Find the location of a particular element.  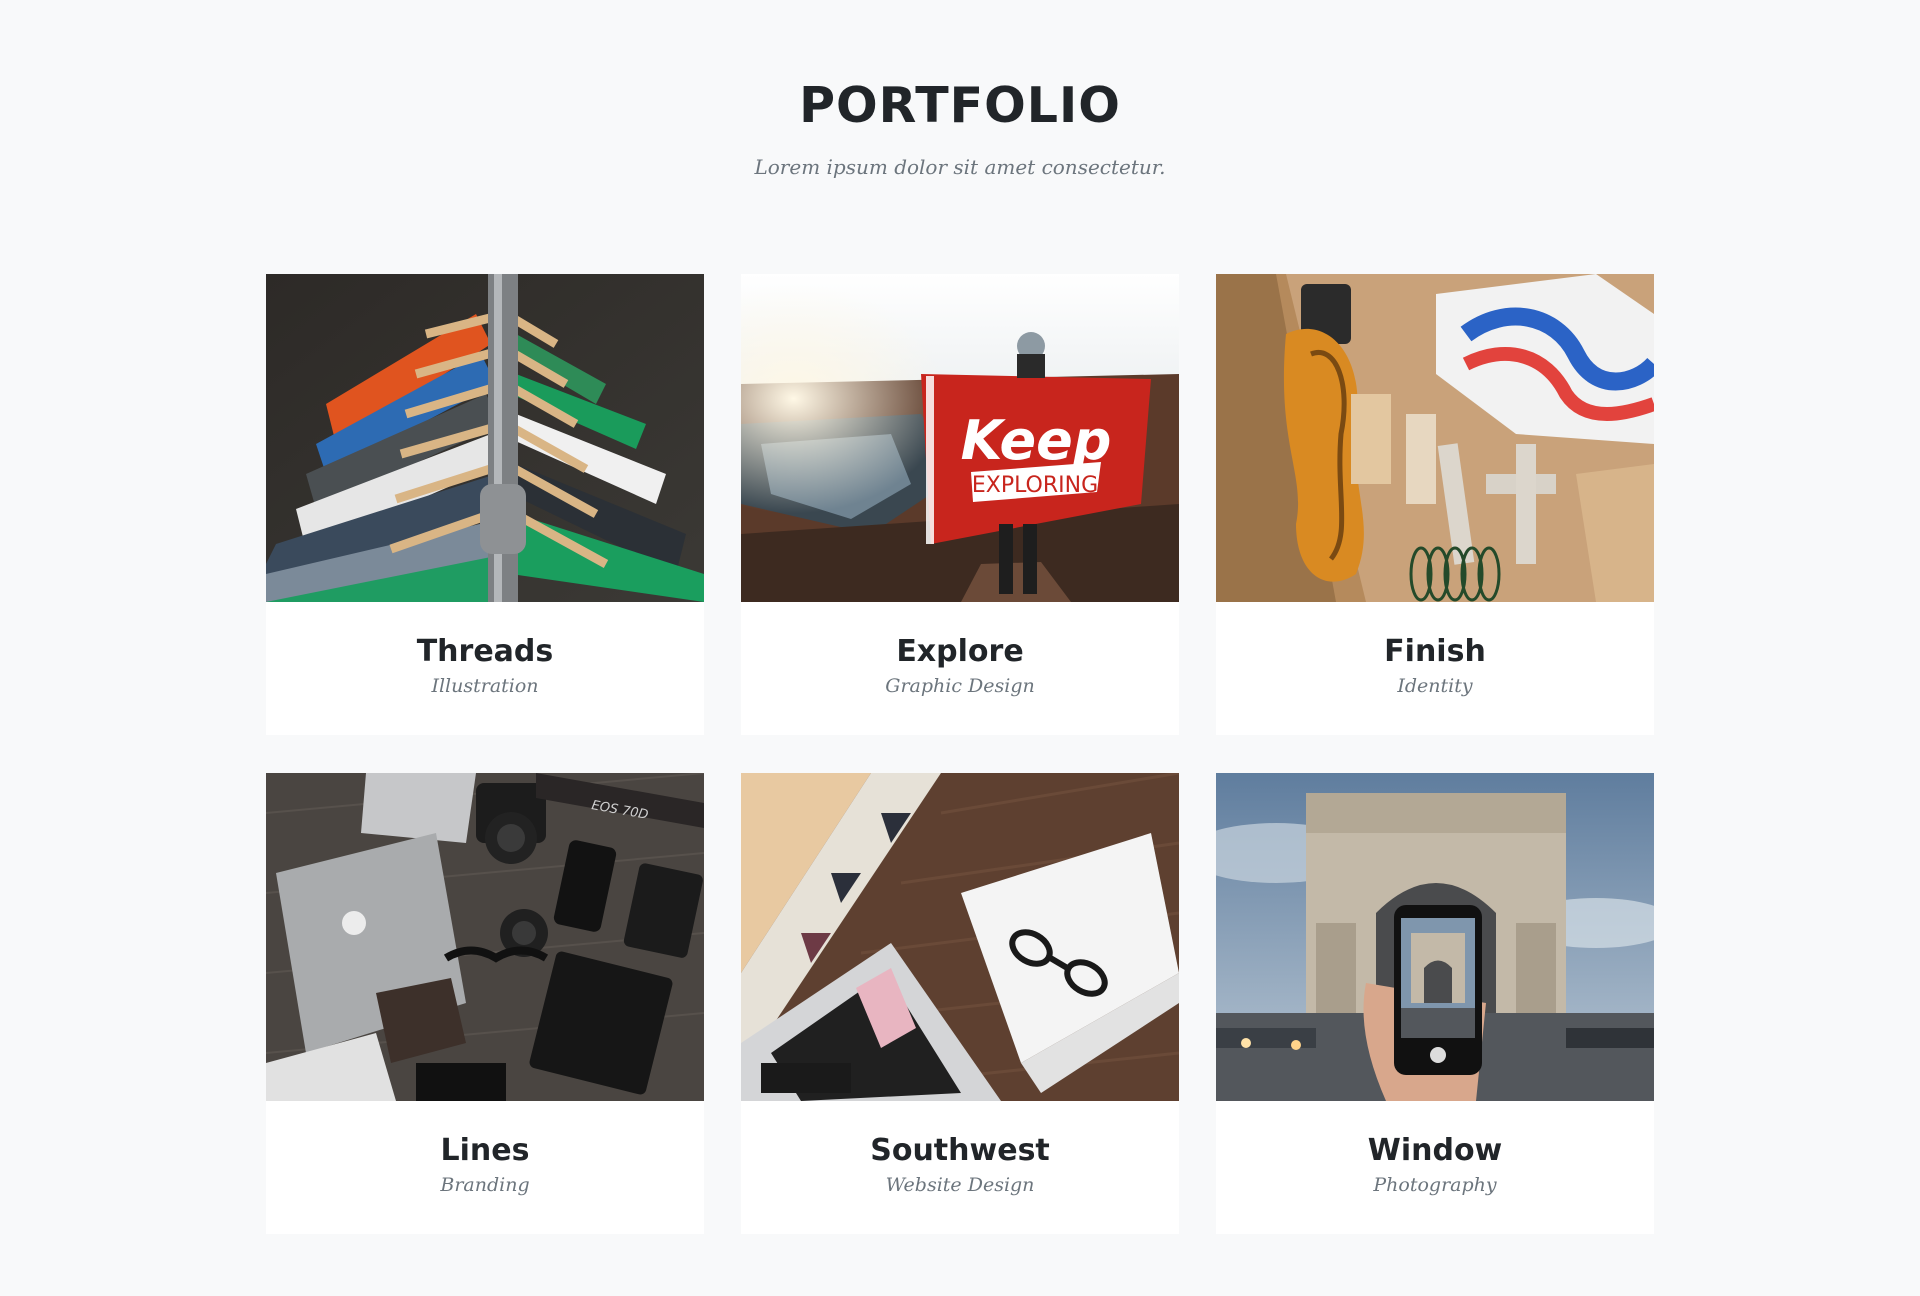

page-subtitle: Lorem ipsum dolor sit amet consectetur. is located at coordinates (960, 167).